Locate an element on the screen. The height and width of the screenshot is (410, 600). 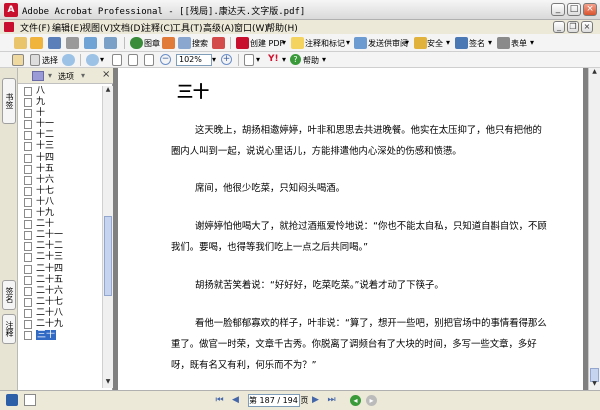
menu-tools: 工具(T) is located at coordinates (187, 27).